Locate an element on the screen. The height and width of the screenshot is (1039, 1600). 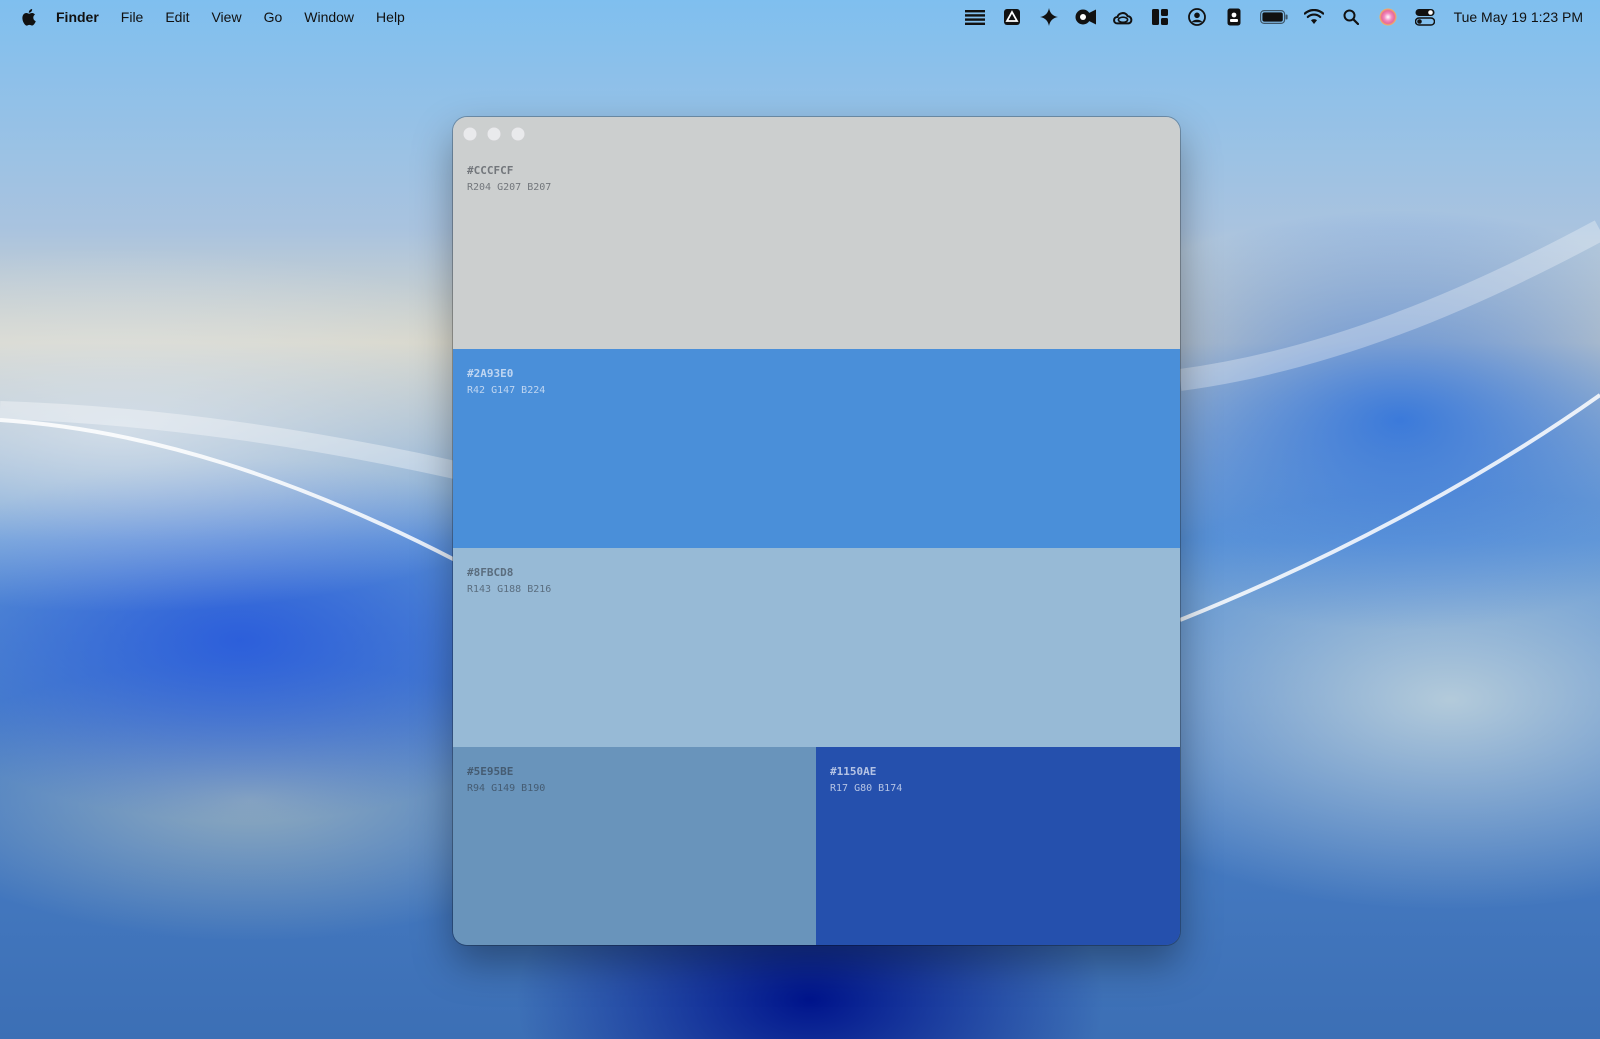
swatch-hex: #CCCFCF is located at coordinates (490, 170).